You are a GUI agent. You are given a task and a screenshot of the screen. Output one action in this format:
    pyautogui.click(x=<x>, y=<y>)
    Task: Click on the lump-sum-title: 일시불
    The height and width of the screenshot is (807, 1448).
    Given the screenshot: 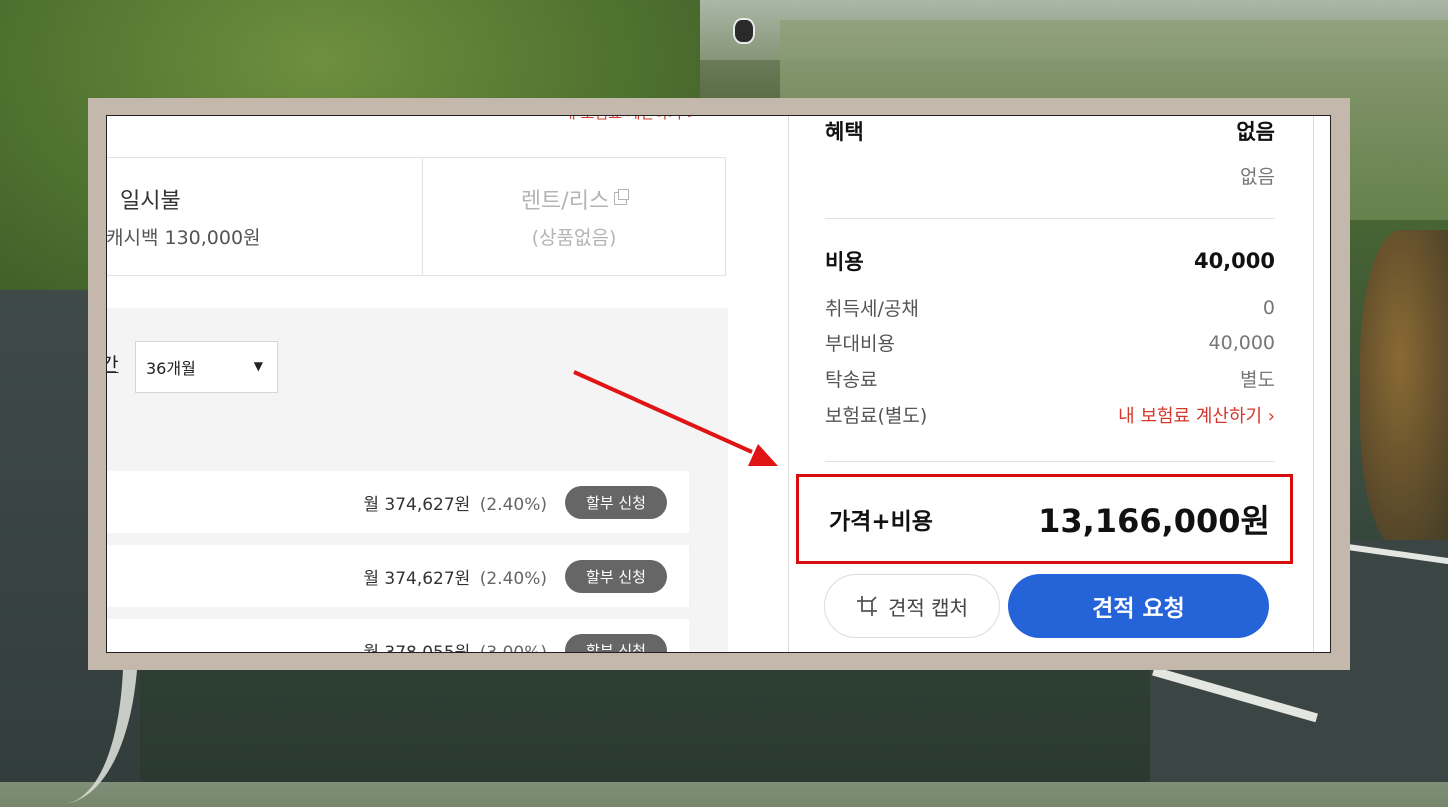 What is the action you would take?
    pyautogui.click(x=150, y=201)
    